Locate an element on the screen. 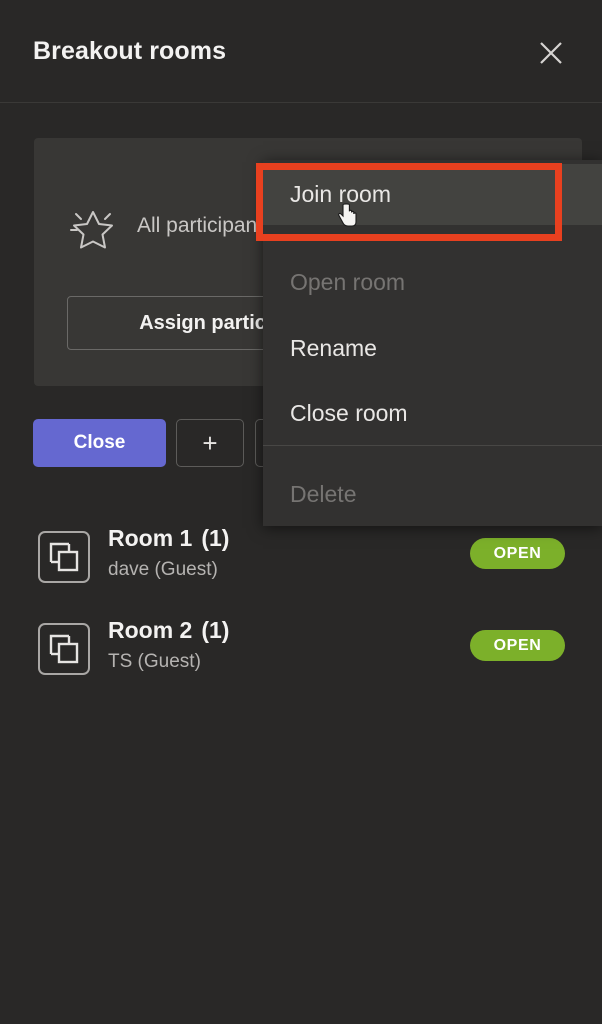 The width and height of the screenshot is (602, 1024). menu-item-join-room: Join room is located at coordinates (432, 194).